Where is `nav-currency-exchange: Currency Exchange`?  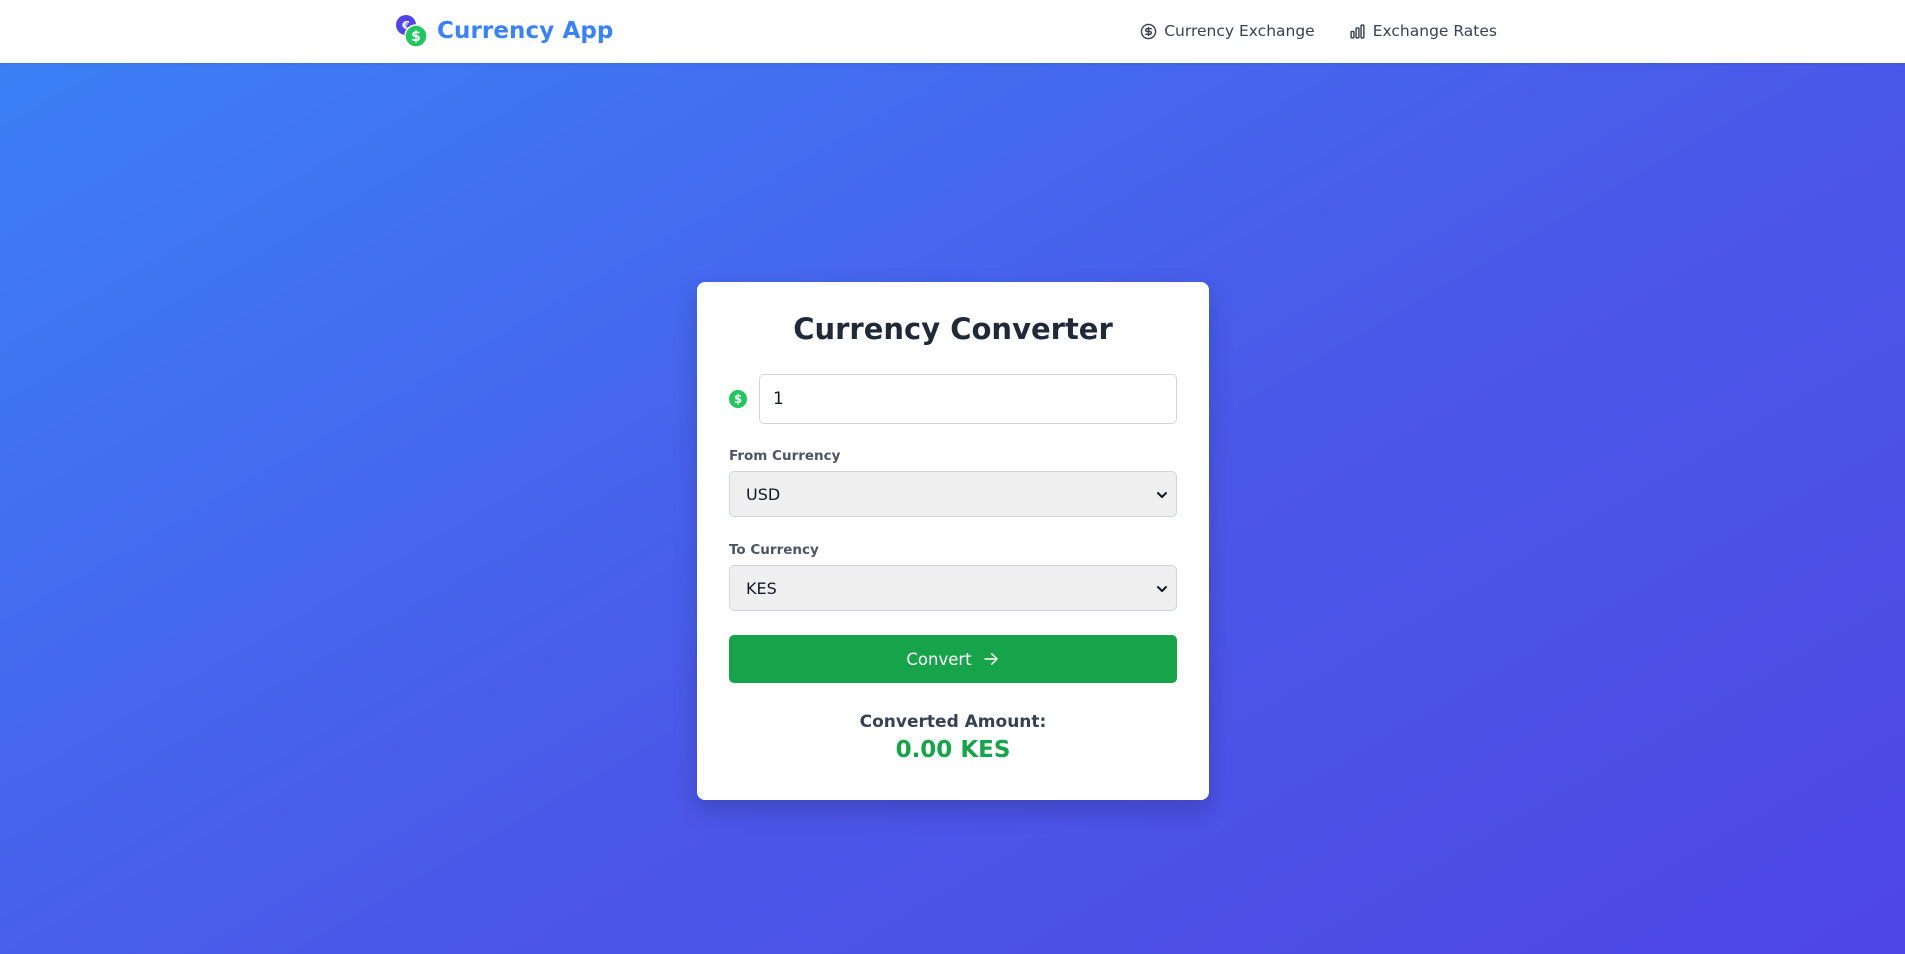
nav-currency-exchange: Currency Exchange is located at coordinates (1227, 31).